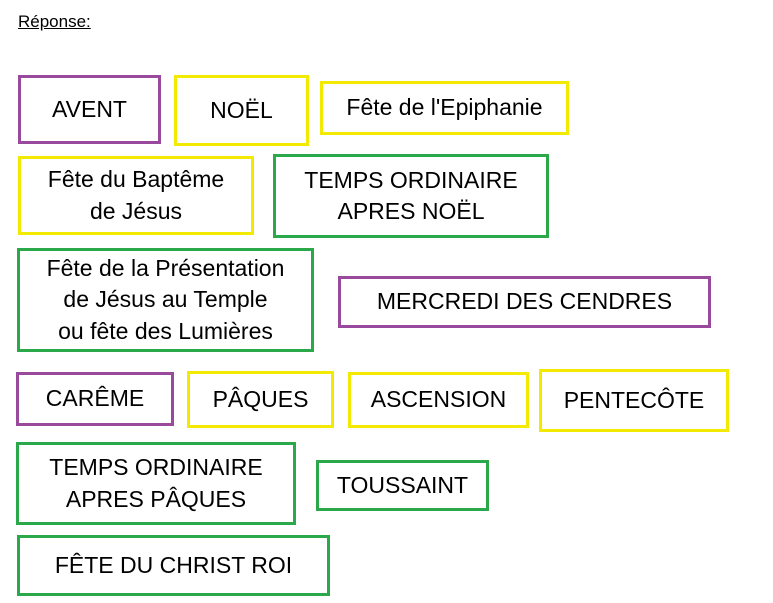 Image resolution: width=773 pixels, height=603 pixels. Describe the element at coordinates (634, 400) in the screenshot. I see `card-pentecote: PENTECÔTE` at that location.